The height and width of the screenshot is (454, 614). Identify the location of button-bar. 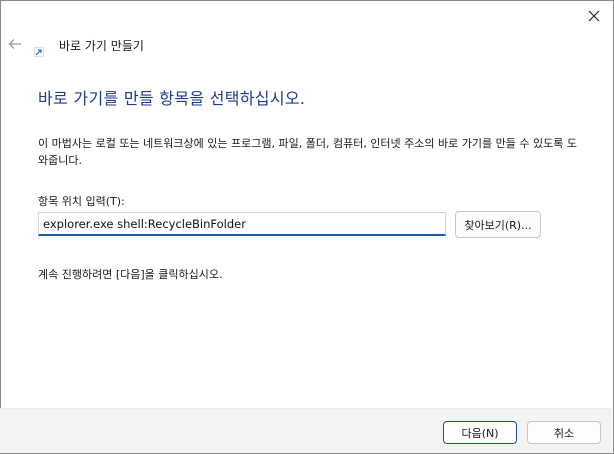
(306, 430).